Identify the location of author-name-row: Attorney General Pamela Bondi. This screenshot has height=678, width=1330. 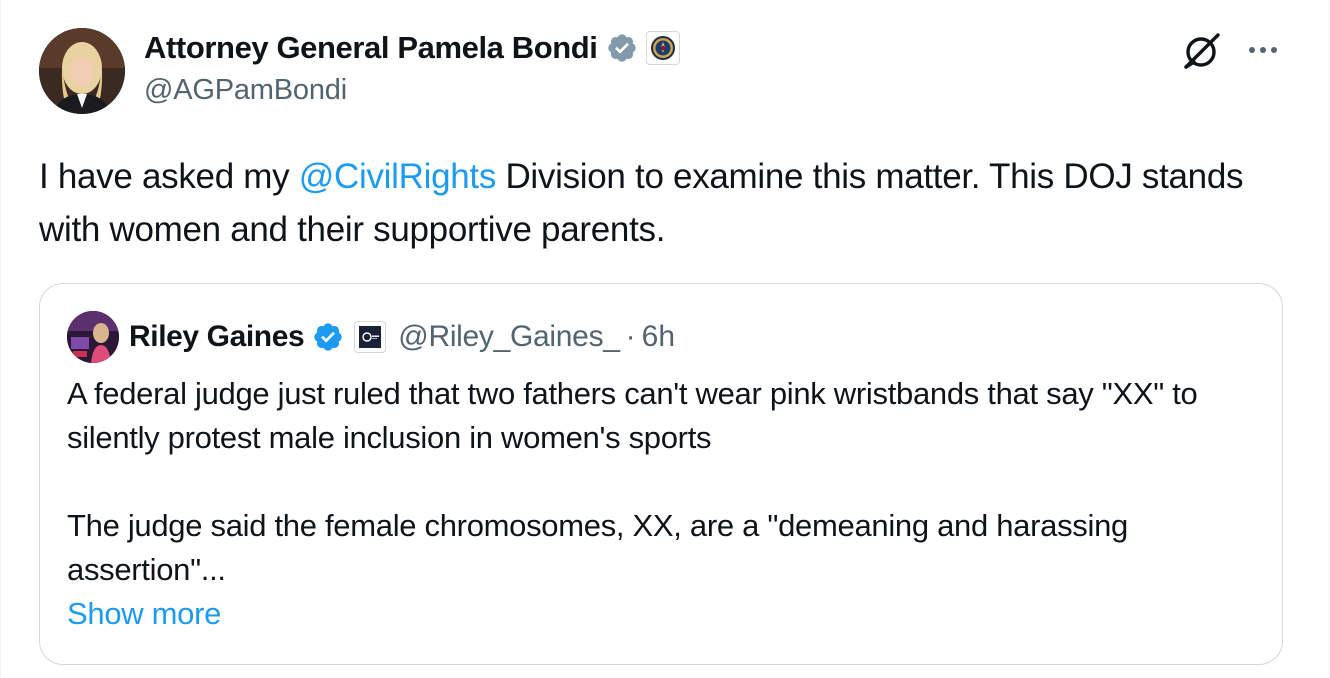
(412, 48).